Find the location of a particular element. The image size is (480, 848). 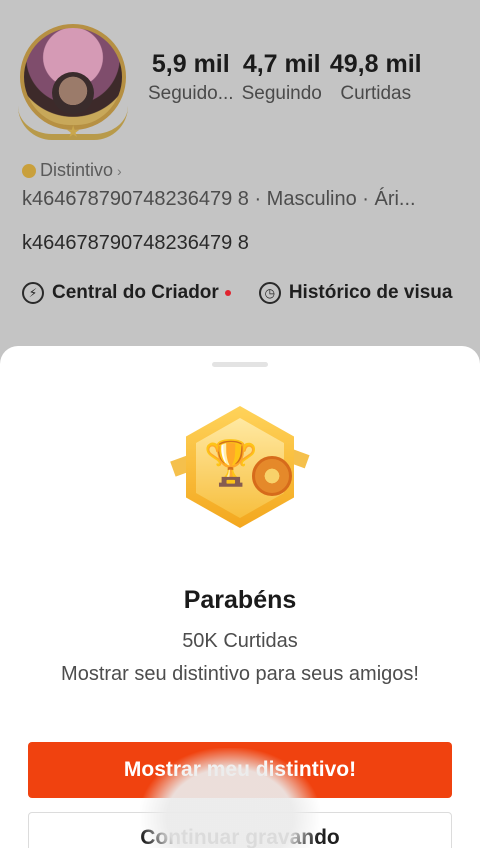

stat-likes: 49,8 mil Curtidas is located at coordinates (376, 78).